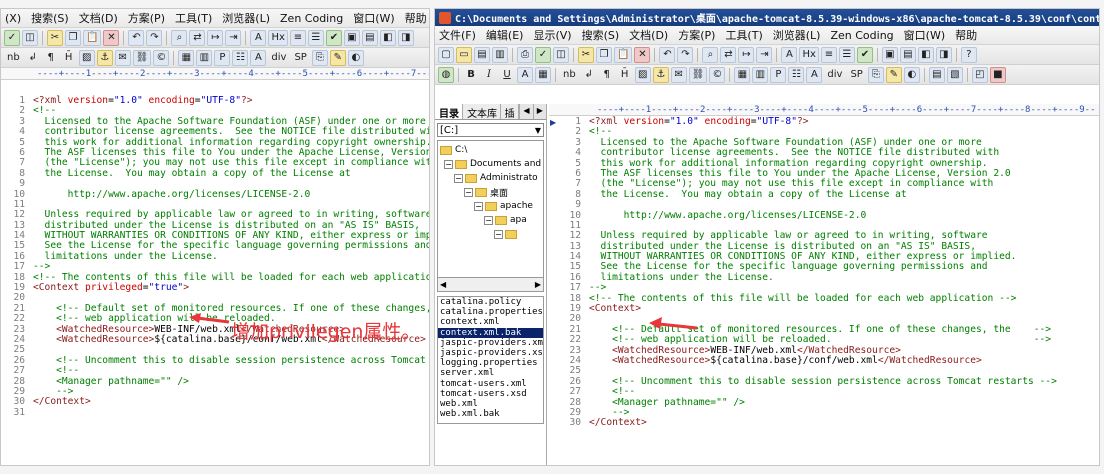 This screenshot has width=1104, height=474. What do you see at coordinates (911, 74) in the screenshot?
I see `color-icon: ◐` at bounding box center [911, 74].